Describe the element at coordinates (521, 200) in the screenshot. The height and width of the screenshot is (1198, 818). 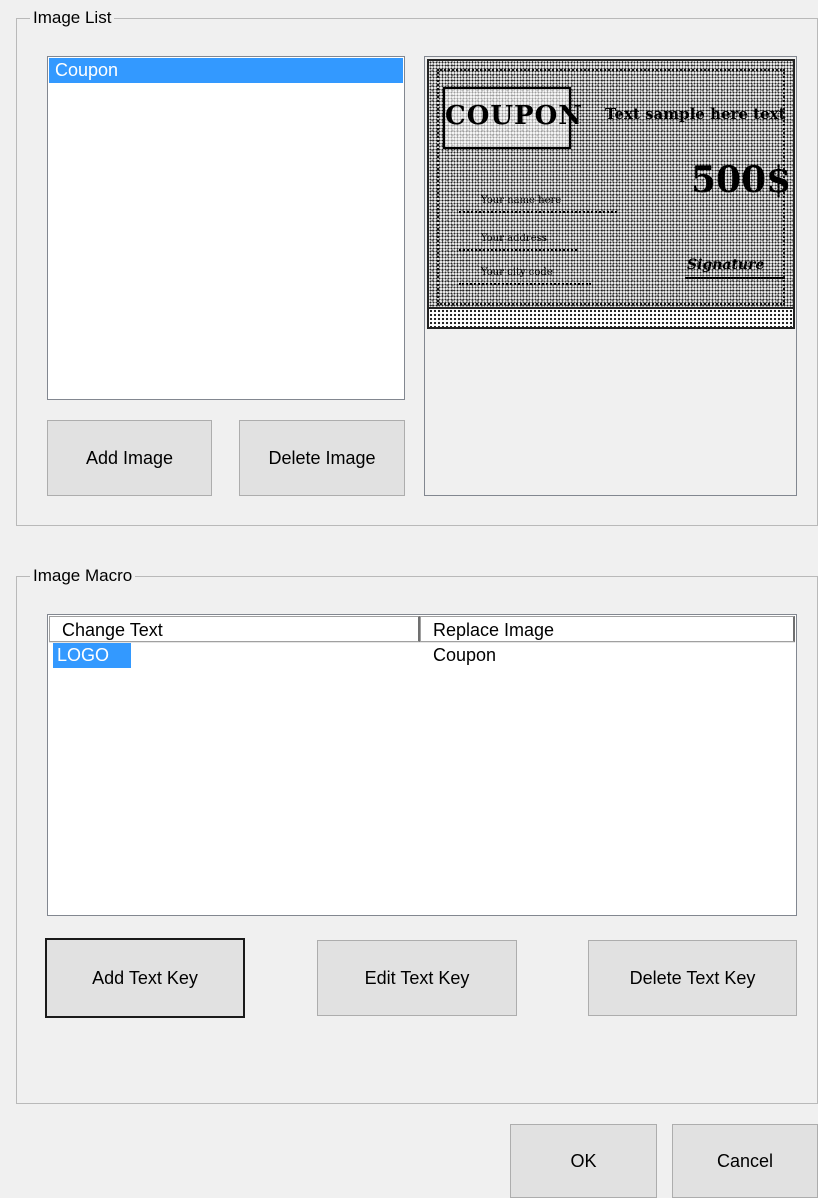
I see `coupon-line-1: Your name here` at that location.